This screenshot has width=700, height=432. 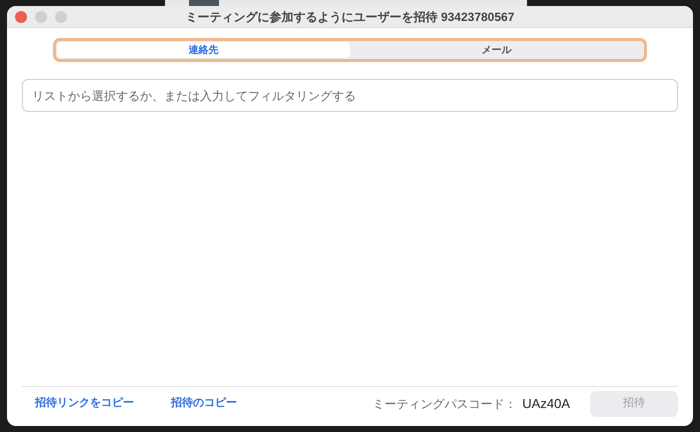 What do you see at coordinates (61, 16) in the screenshot?
I see `zoom-button` at bounding box center [61, 16].